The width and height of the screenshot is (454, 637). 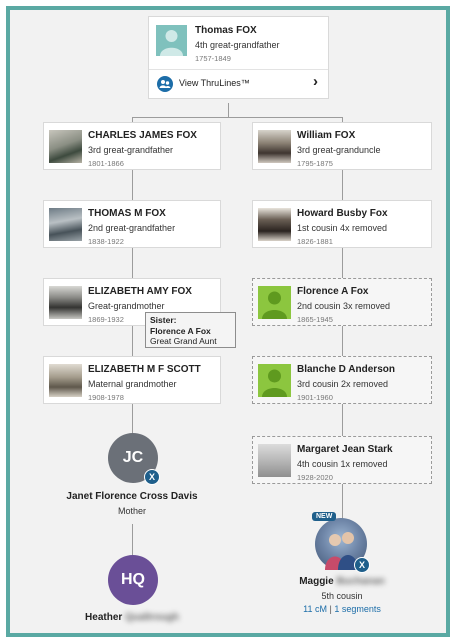 I want to click on match-name: Maggie Buchanan, so click(x=342, y=581).